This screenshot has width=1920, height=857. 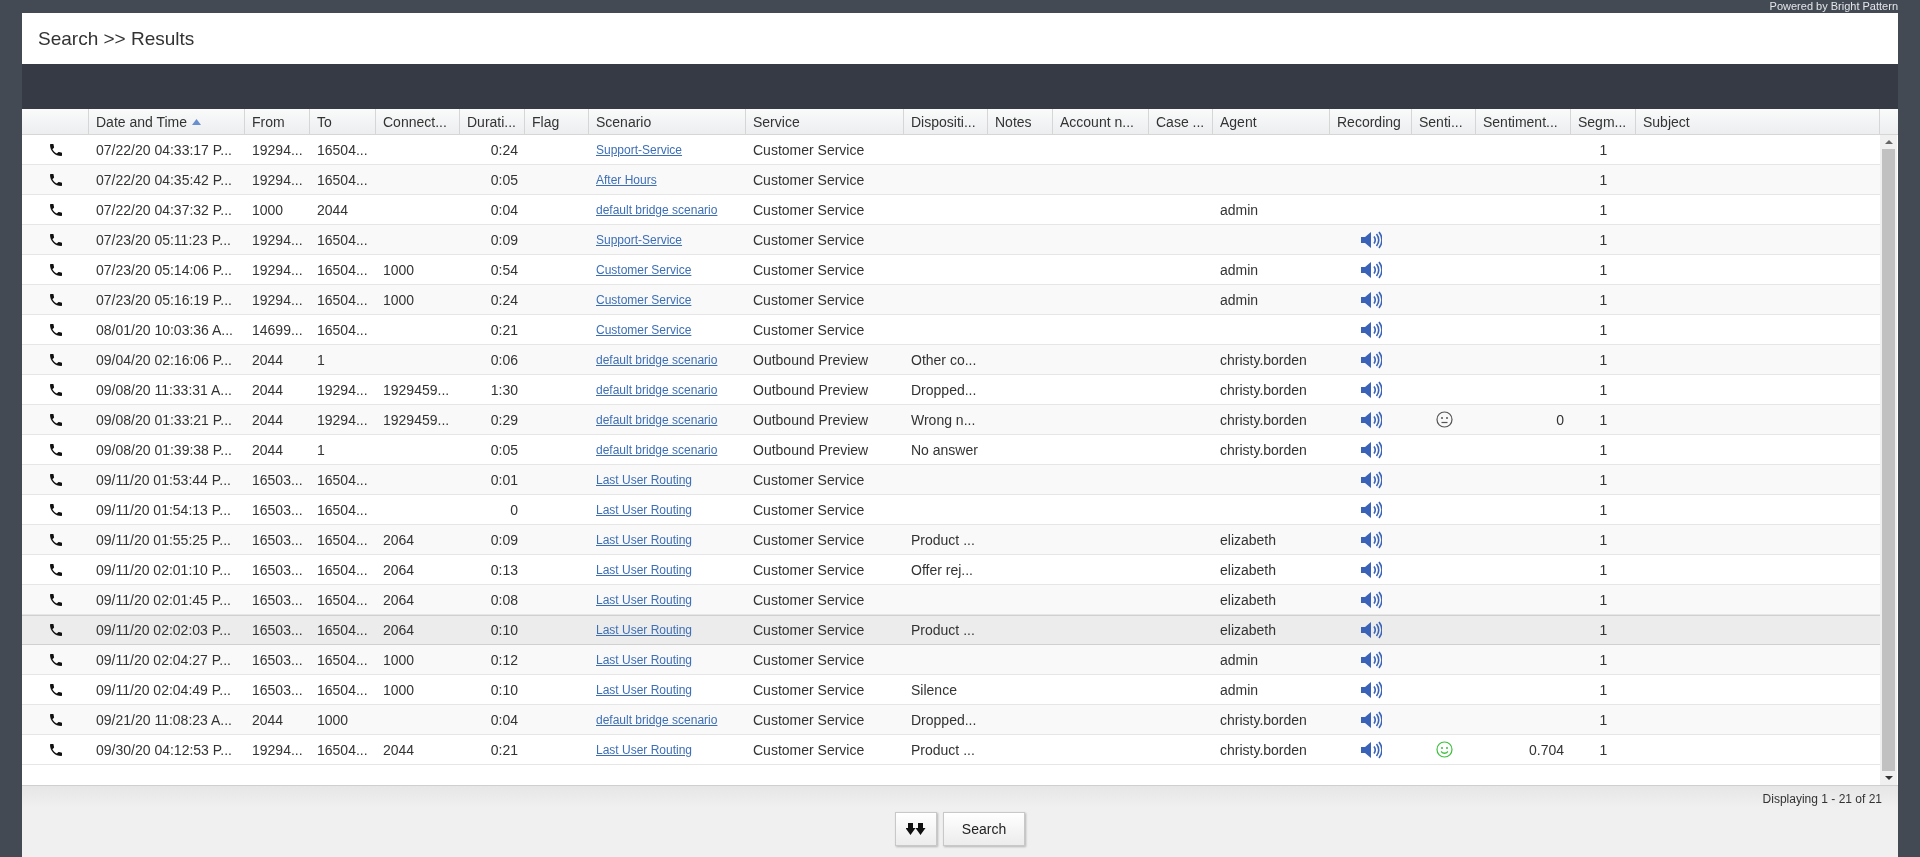 I want to click on connected-cell: 2064, so click(x=399, y=630).